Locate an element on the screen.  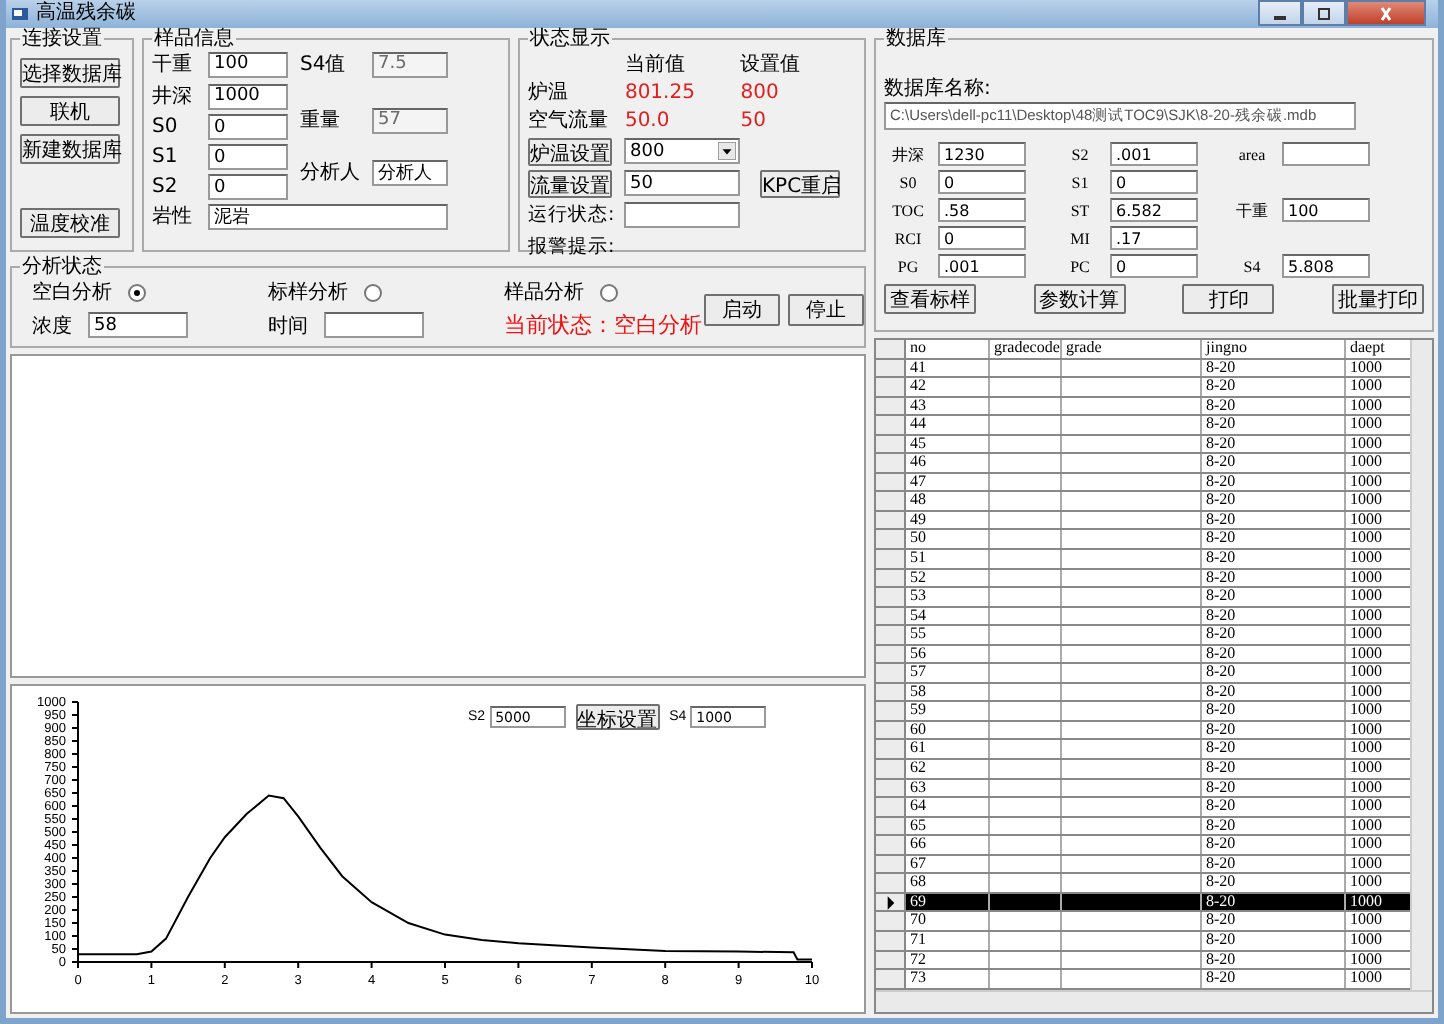
group-title: 数据库 is located at coordinates (916, 39).